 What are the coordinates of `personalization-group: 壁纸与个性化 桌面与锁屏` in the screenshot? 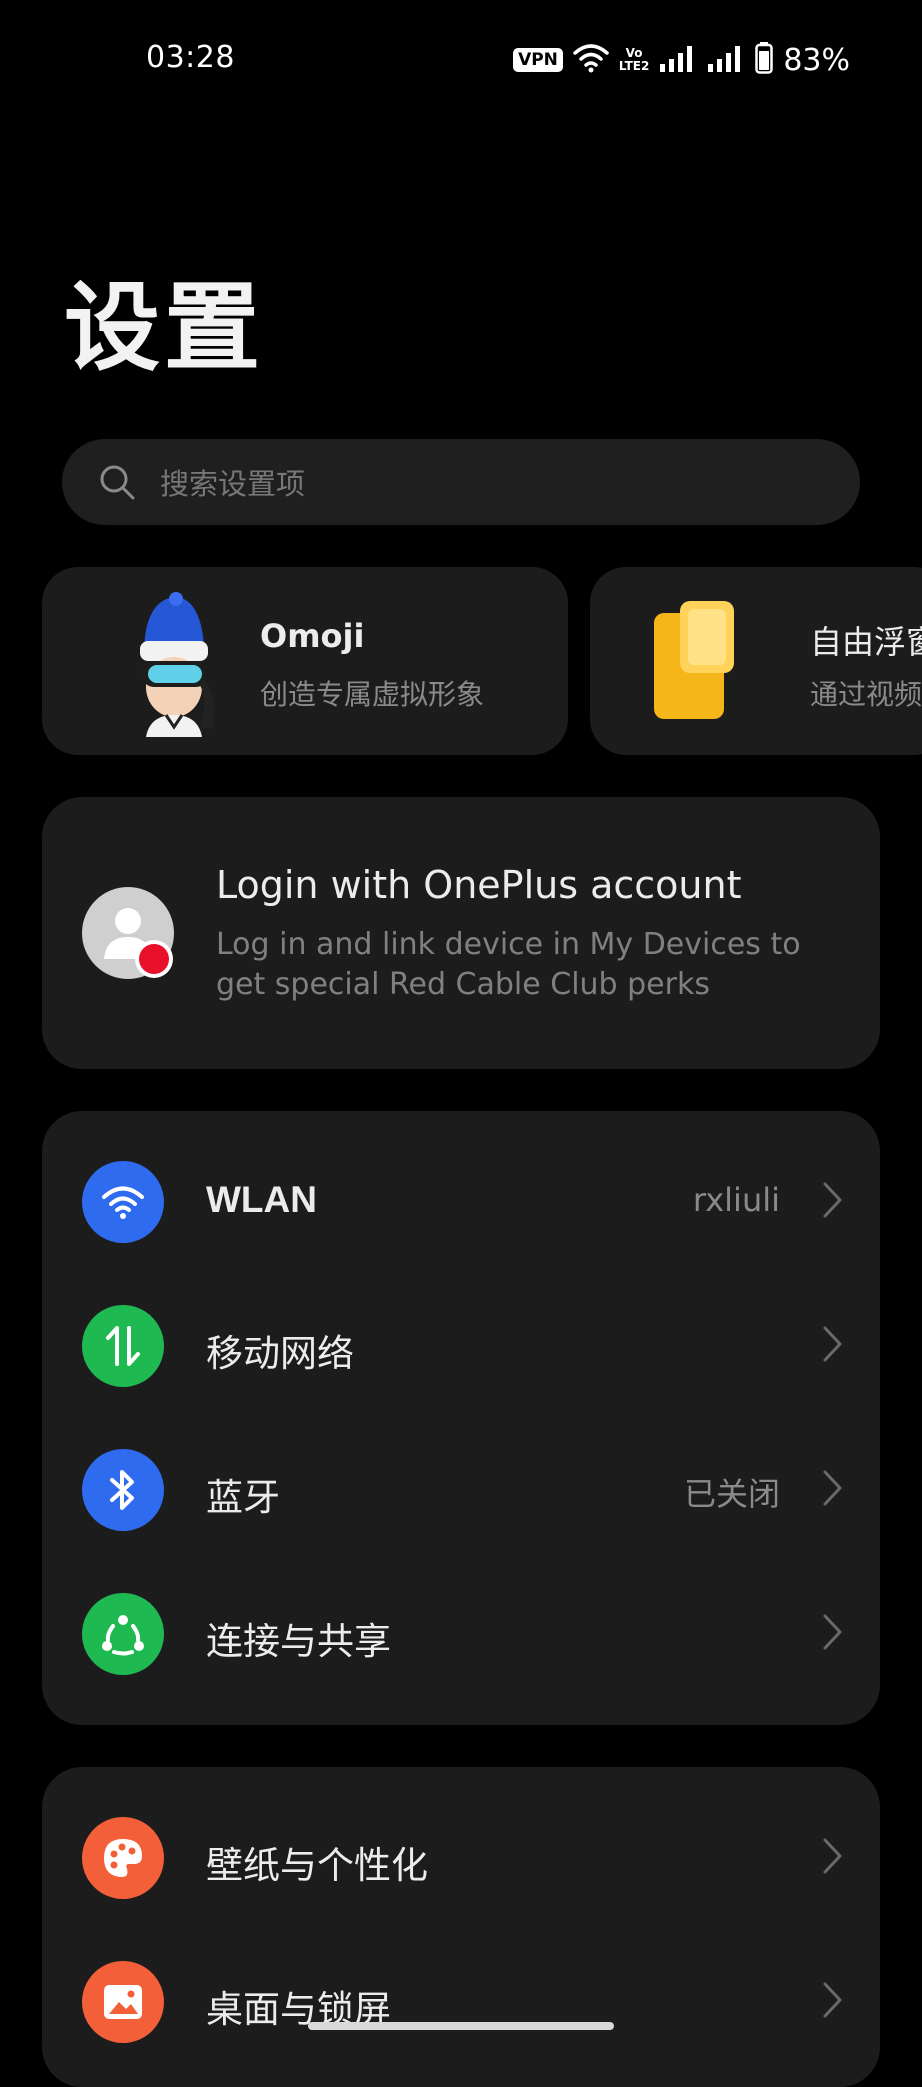 It's located at (461, 1927).